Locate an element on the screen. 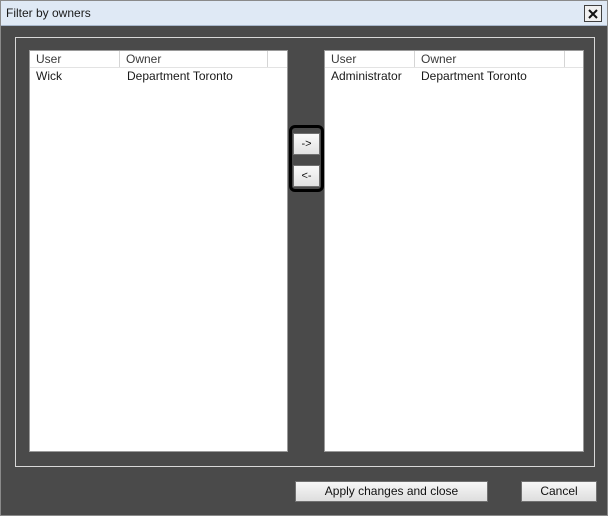 This screenshot has height=516, width=608. list-item: Administrator Department Toronto is located at coordinates (454, 76).